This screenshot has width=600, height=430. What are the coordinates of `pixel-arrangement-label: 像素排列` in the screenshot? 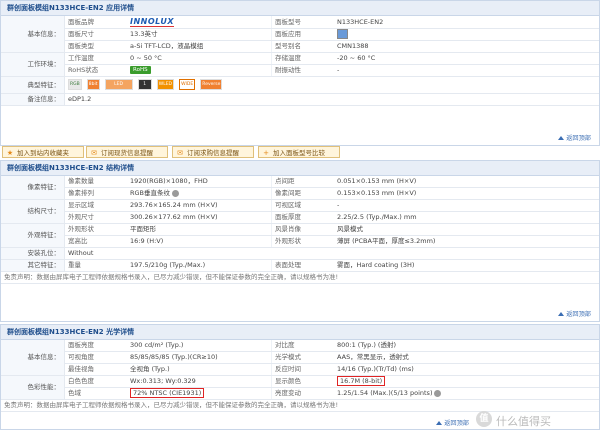 It's located at (95, 193).